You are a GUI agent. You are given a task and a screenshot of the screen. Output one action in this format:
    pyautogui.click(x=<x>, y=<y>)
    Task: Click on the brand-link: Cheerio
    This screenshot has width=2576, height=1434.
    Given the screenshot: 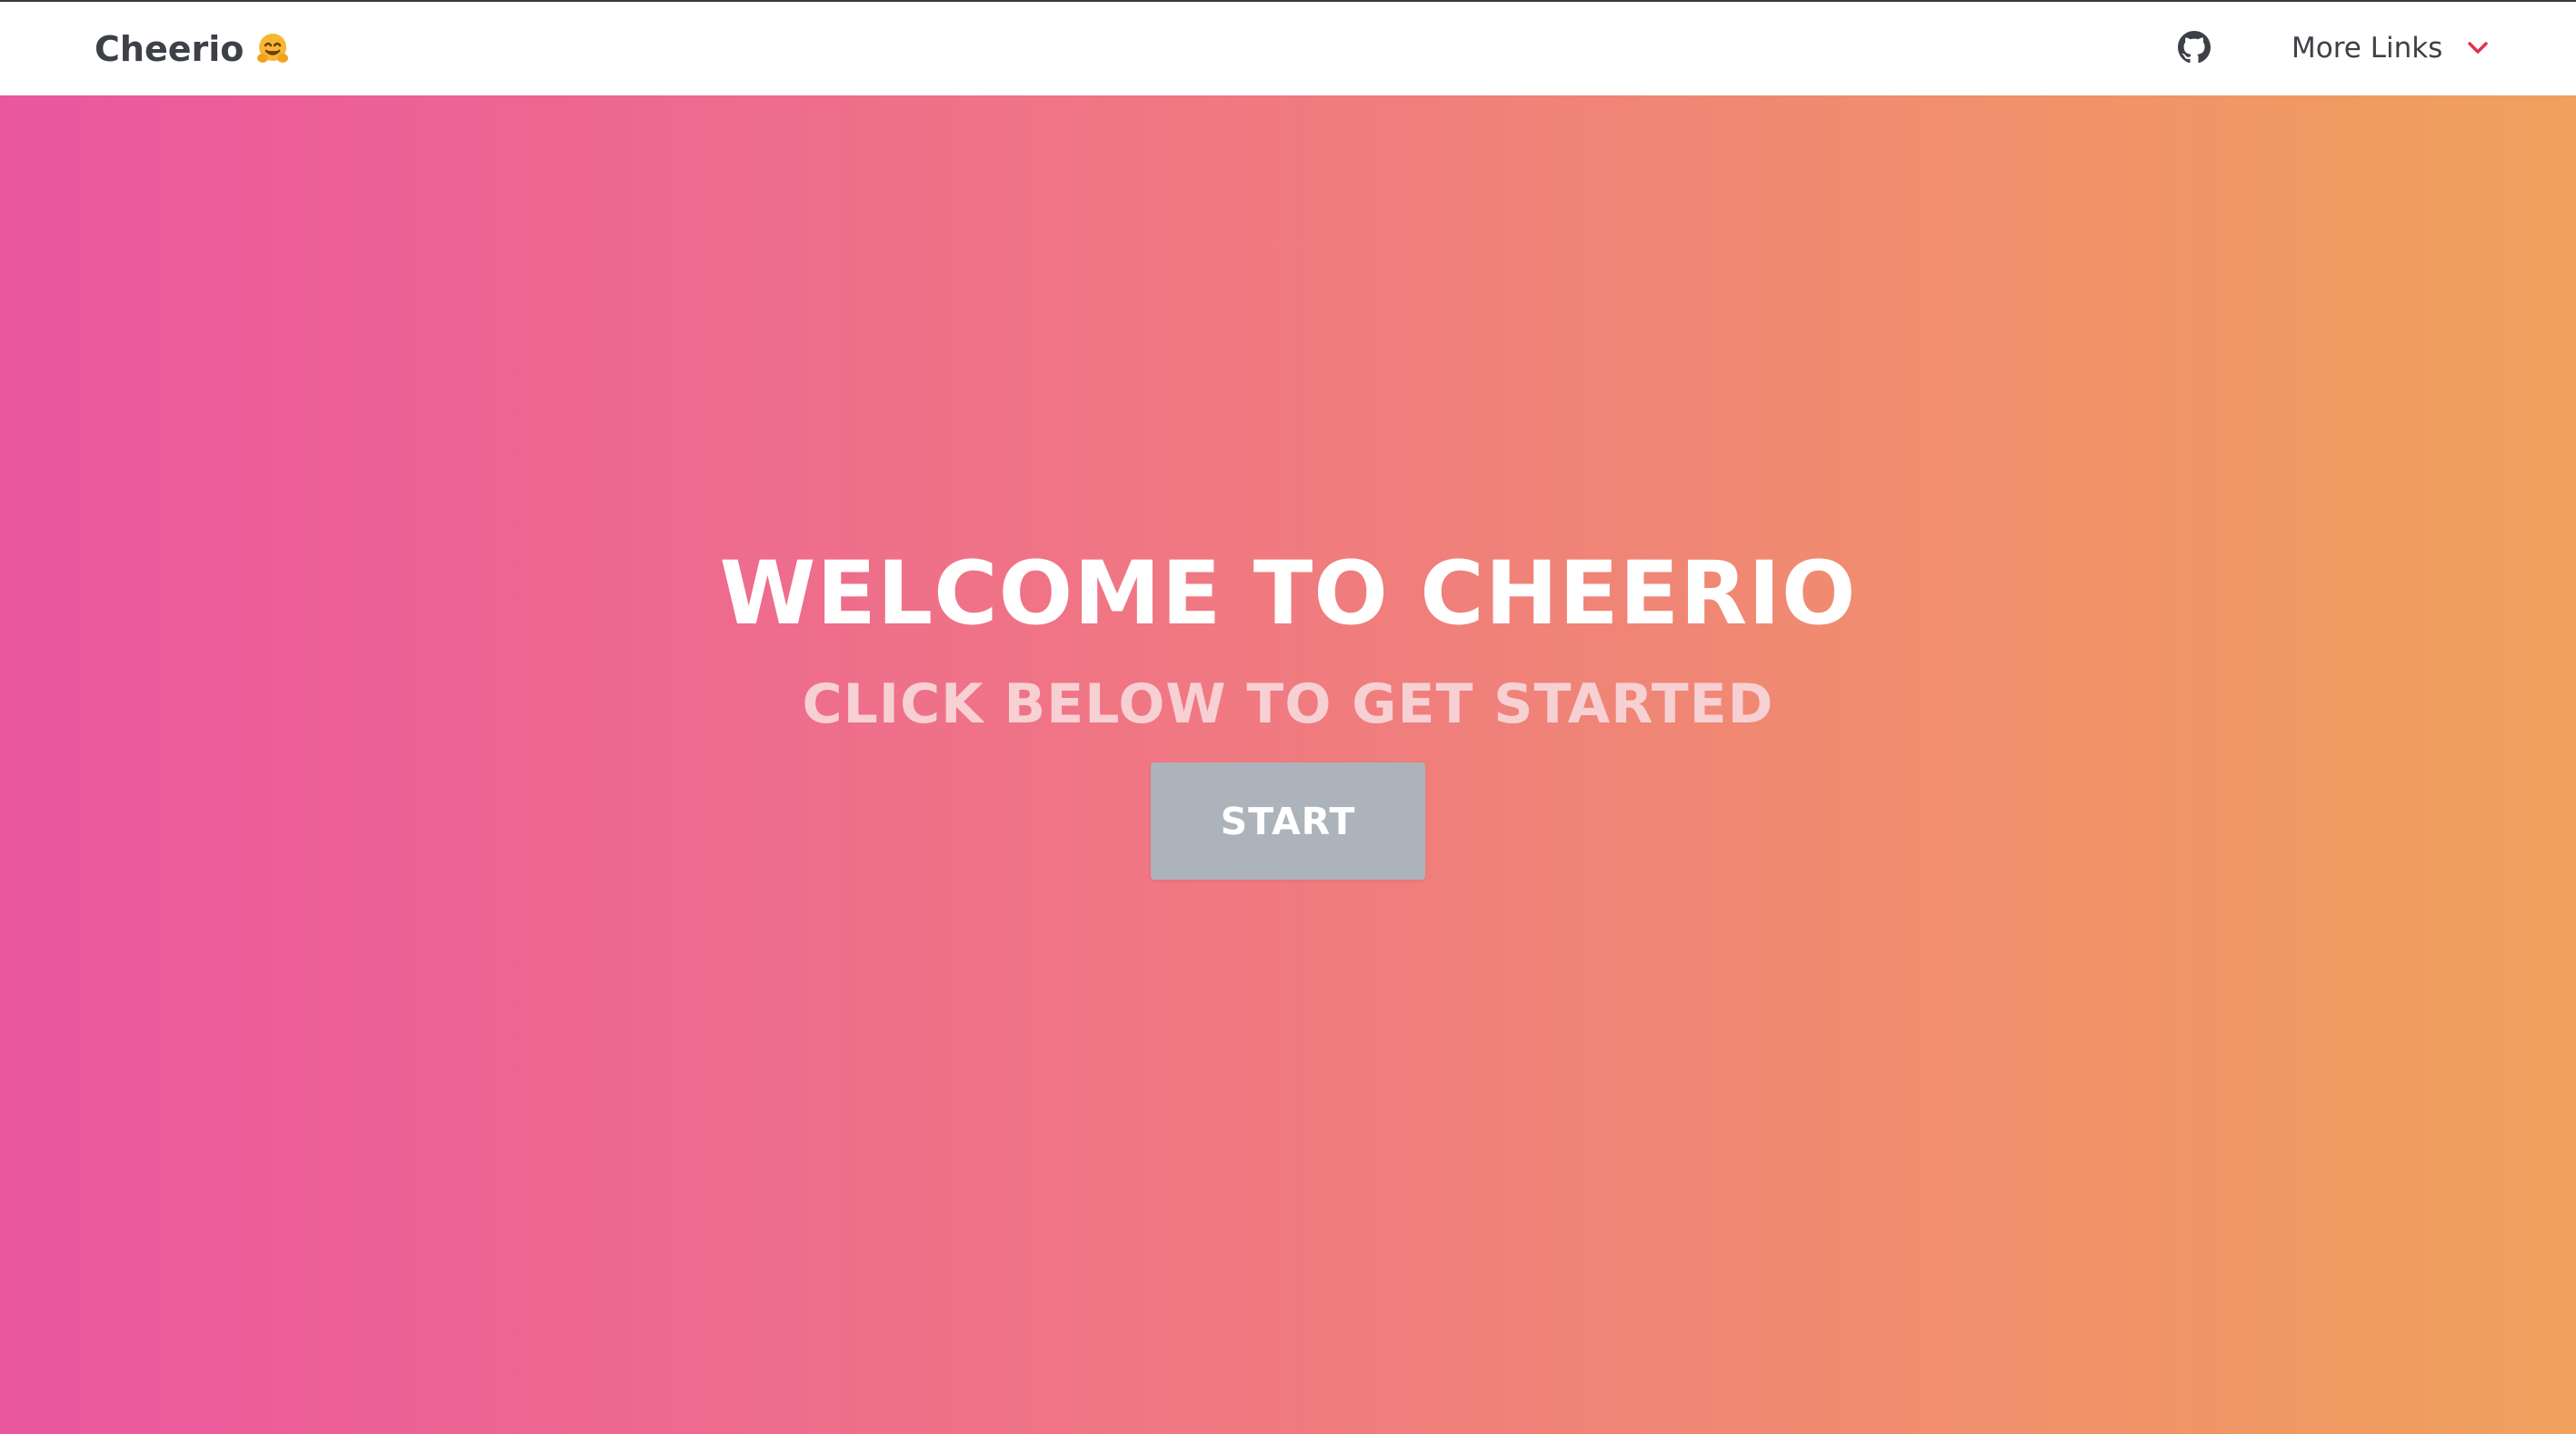 What is the action you would take?
    pyautogui.click(x=193, y=49)
    